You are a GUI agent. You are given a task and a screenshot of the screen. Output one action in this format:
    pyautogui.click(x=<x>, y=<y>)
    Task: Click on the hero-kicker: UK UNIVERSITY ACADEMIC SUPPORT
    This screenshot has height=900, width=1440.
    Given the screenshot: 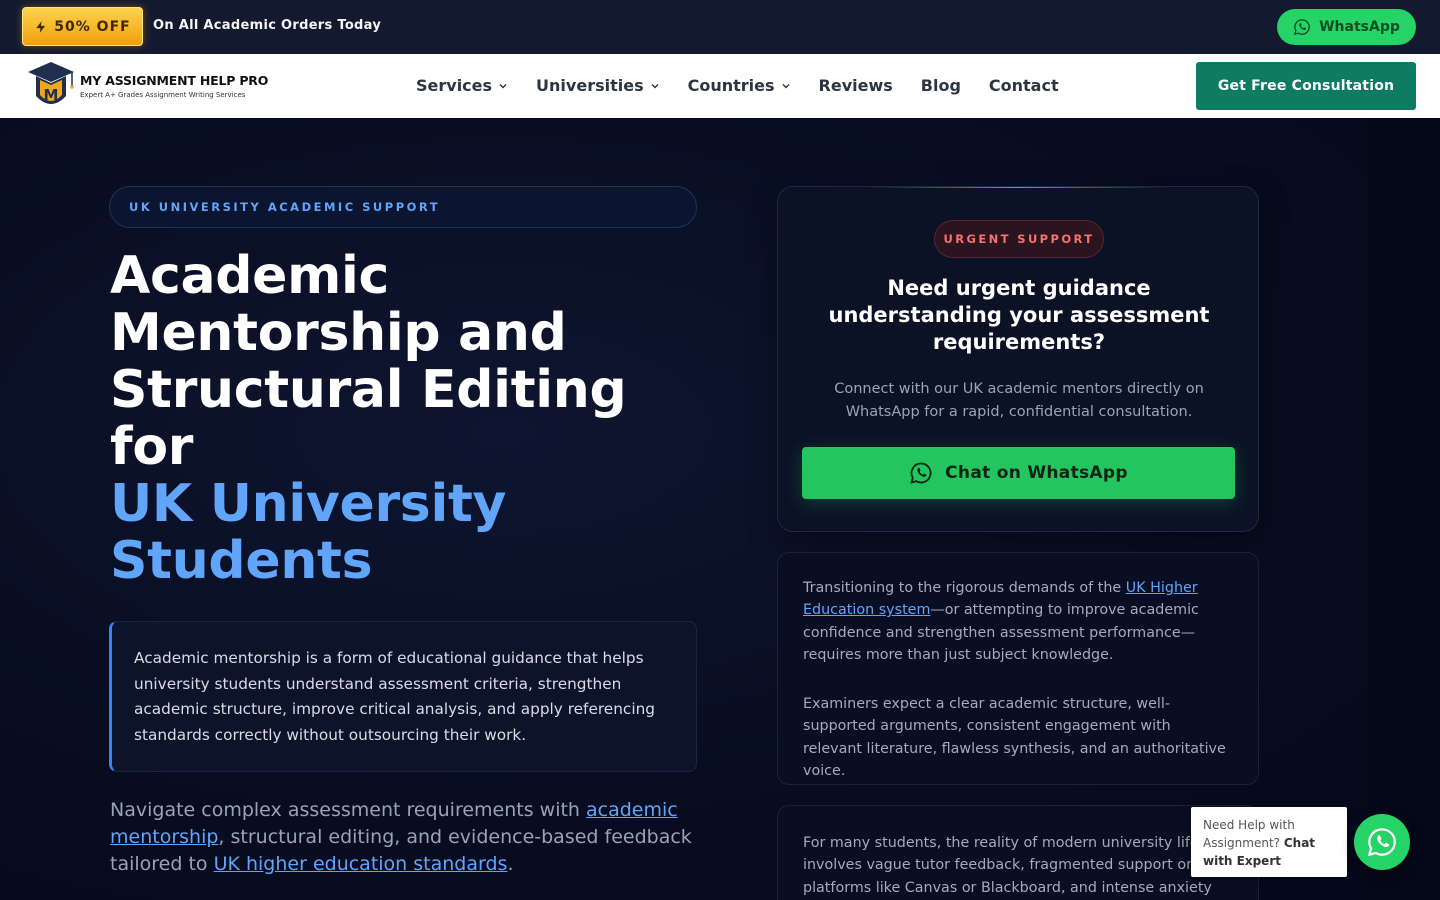 What is the action you would take?
    pyautogui.click(x=403, y=207)
    